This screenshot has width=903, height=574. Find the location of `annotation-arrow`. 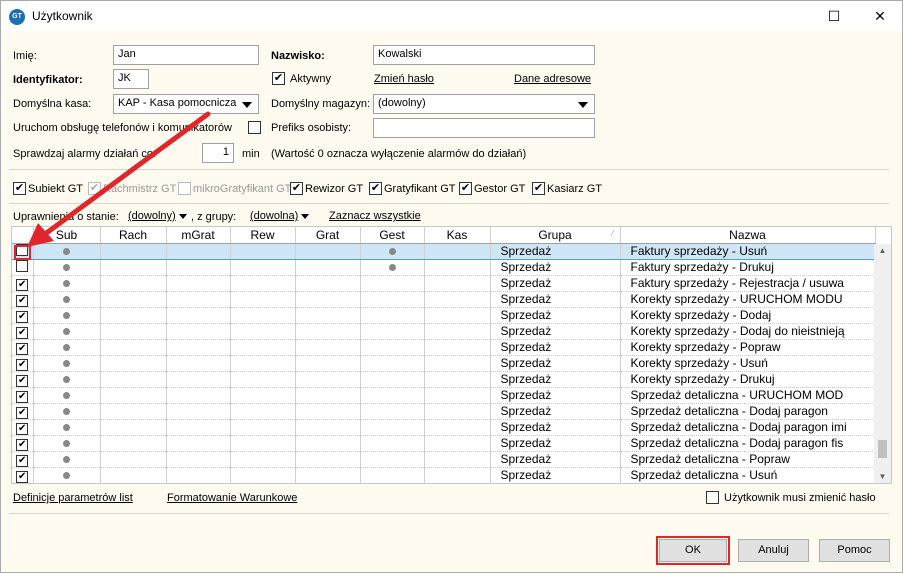

annotation-arrow is located at coordinates (119, 179).